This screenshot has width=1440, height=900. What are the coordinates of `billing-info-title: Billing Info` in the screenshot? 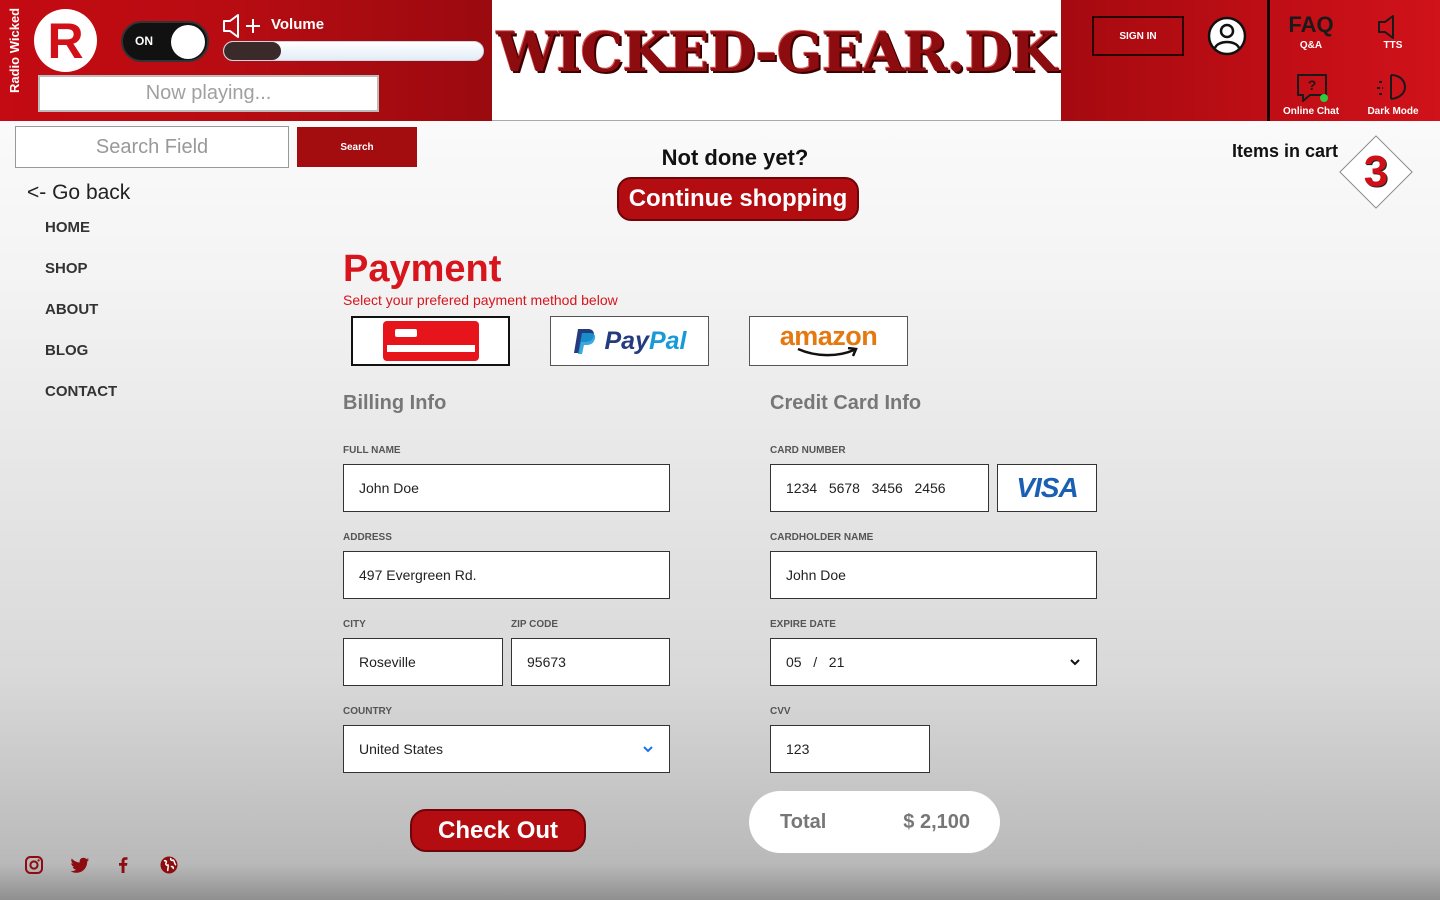 It's located at (395, 403).